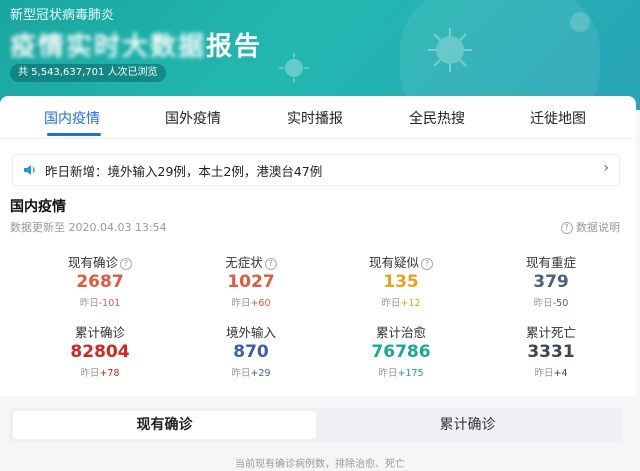 This screenshot has width=640, height=471. What do you see at coordinates (164, 425) in the screenshot?
I see `toggle-current-confirmed: 现有确诊` at bounding box center [164, 425].